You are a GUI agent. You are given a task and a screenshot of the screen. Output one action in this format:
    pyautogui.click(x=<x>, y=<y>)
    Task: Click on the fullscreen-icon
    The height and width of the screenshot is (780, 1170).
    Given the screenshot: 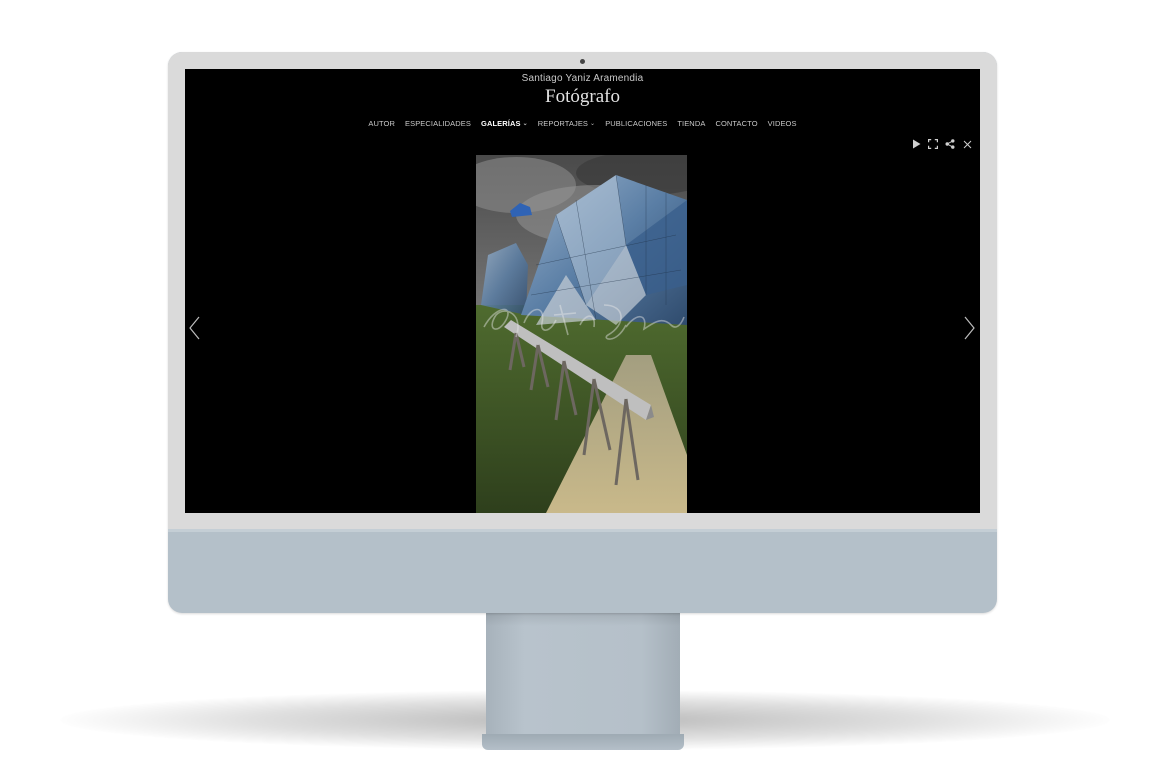 What is the action you would take?
    pyautogui.click(x=933, y=144)
    